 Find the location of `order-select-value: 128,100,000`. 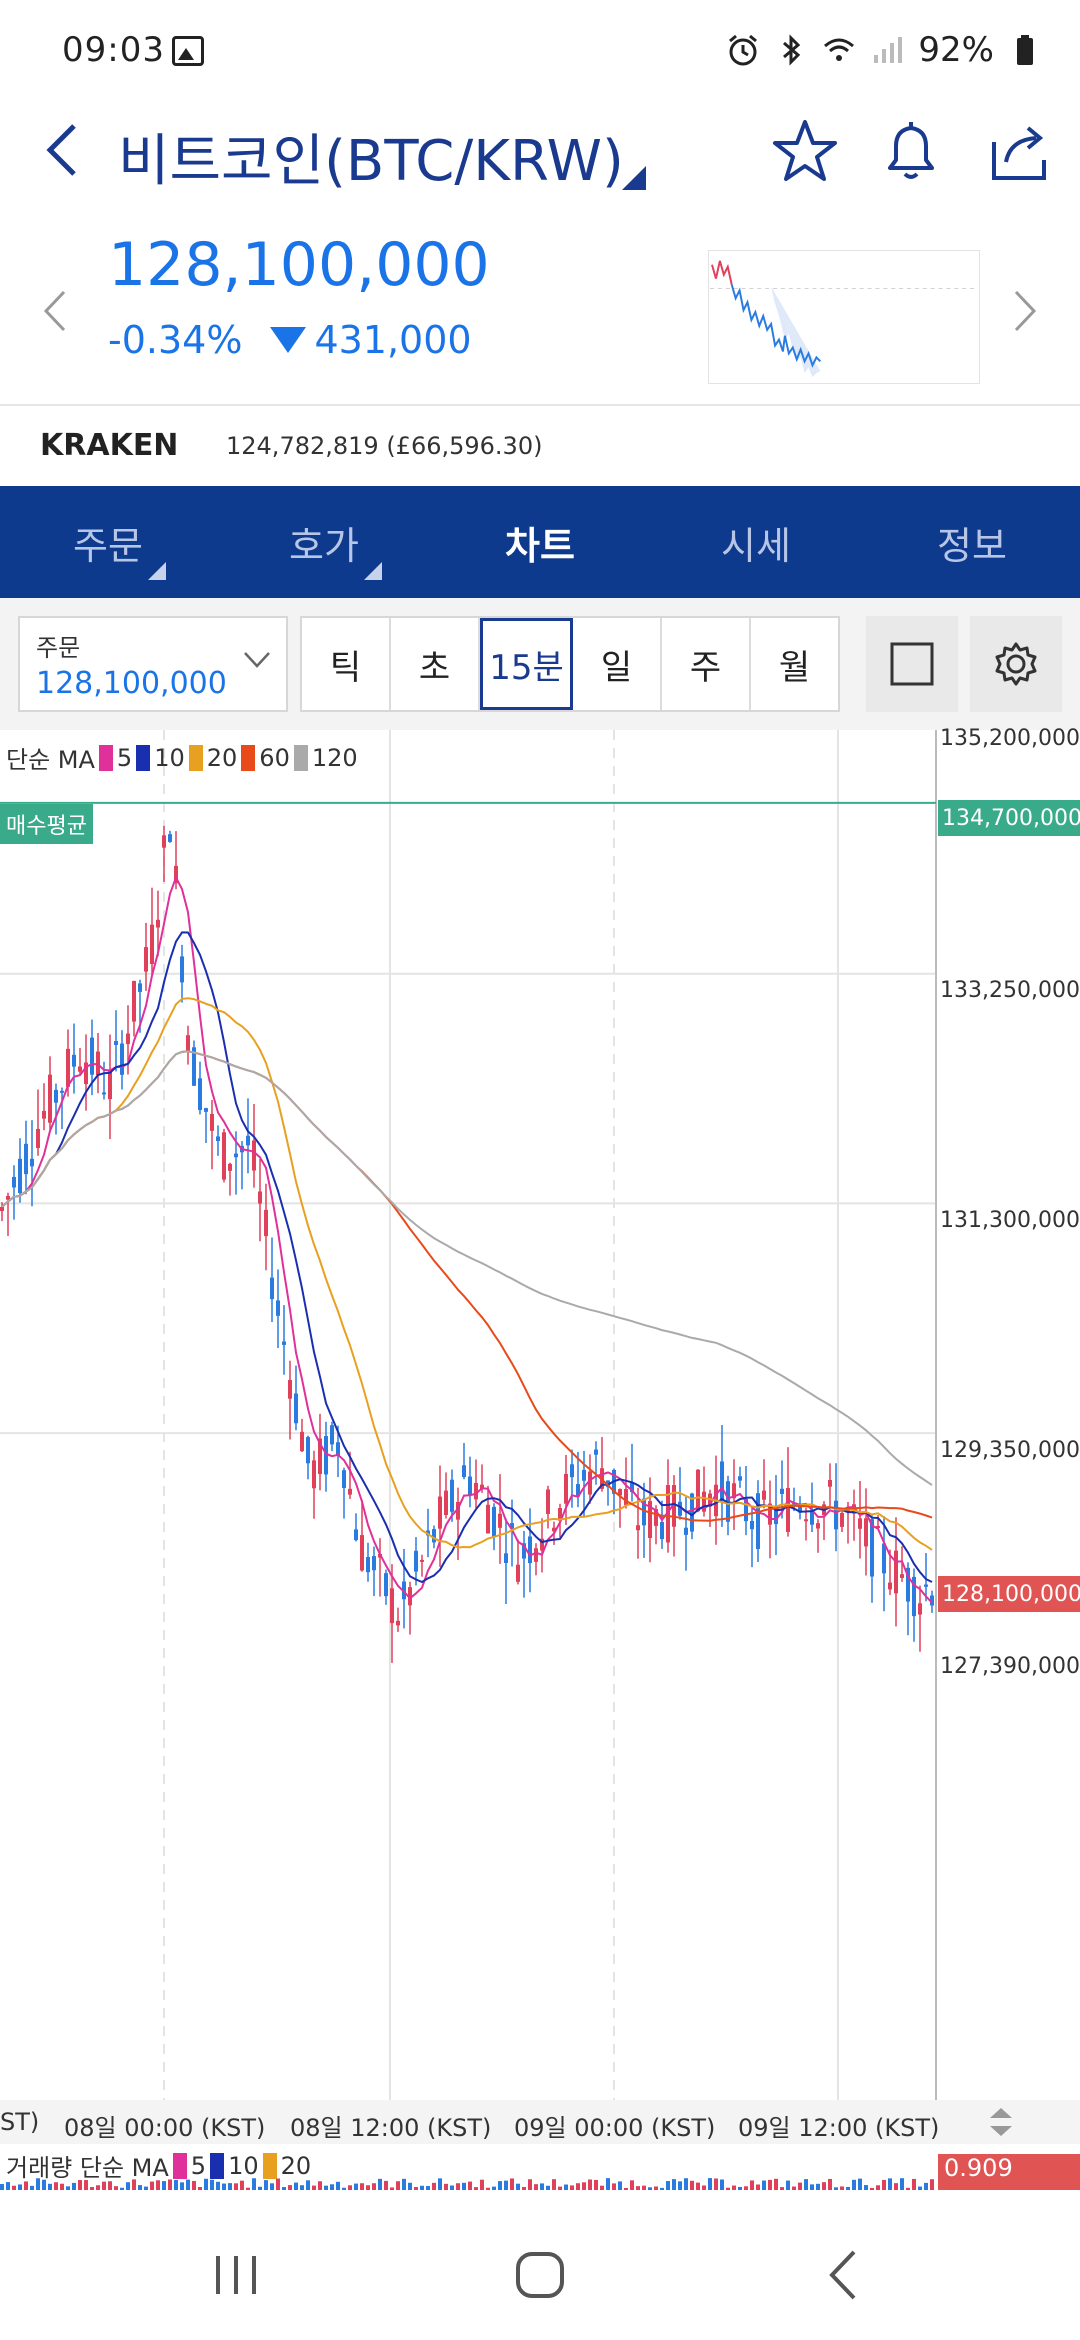

order-select-value: 128,100,000 is located at coordinates (131, 683).